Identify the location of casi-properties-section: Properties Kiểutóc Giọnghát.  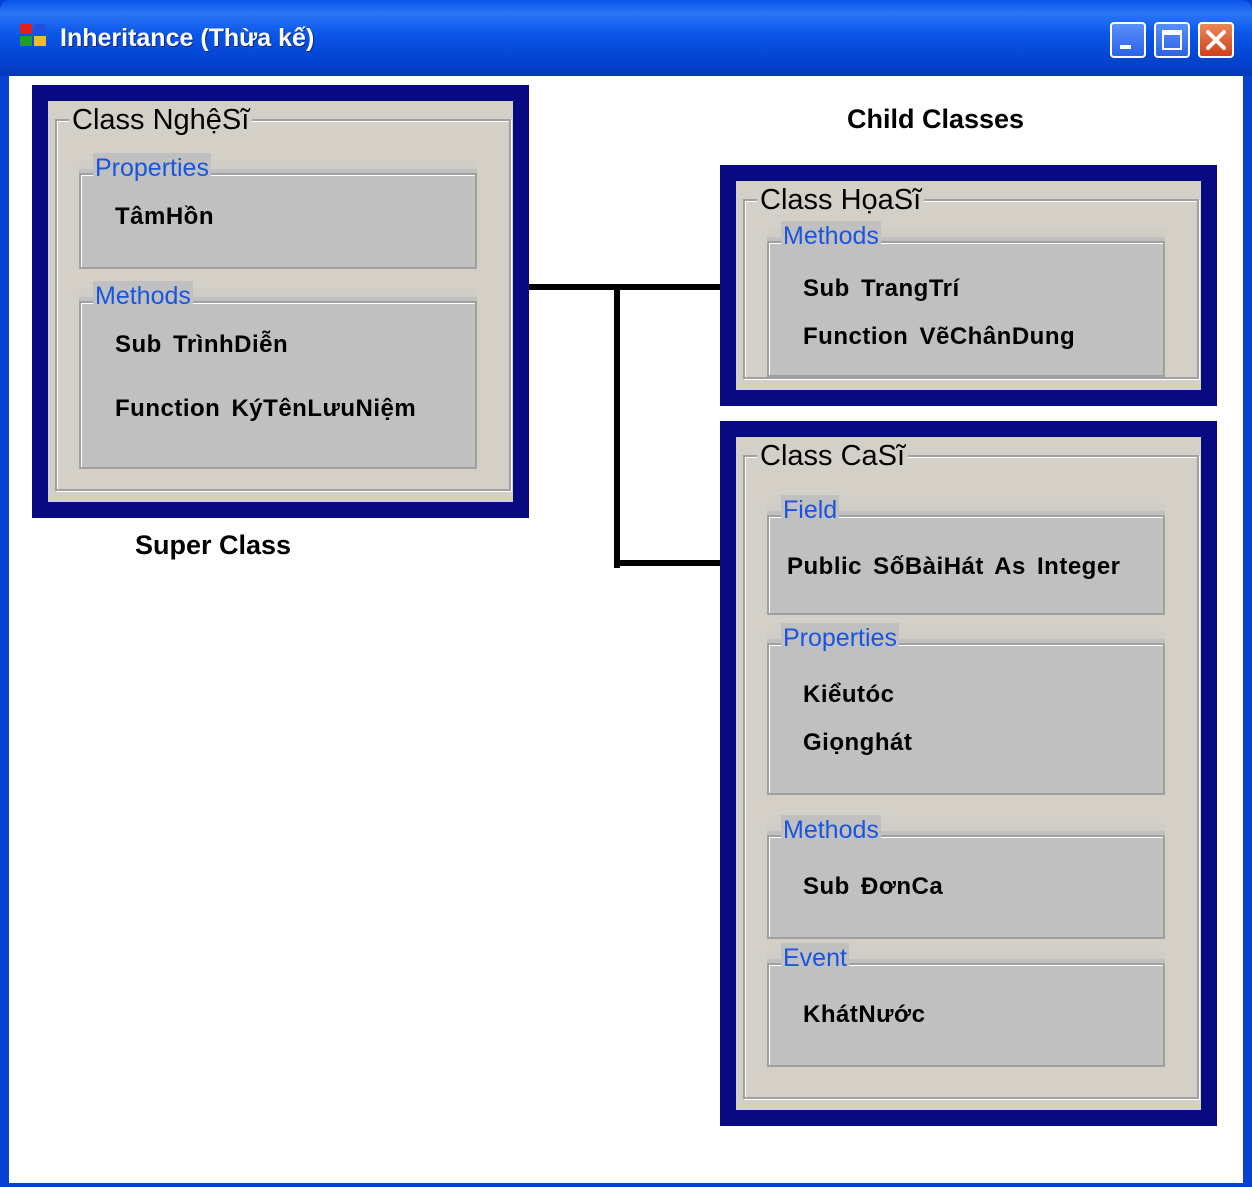
(966, 709).